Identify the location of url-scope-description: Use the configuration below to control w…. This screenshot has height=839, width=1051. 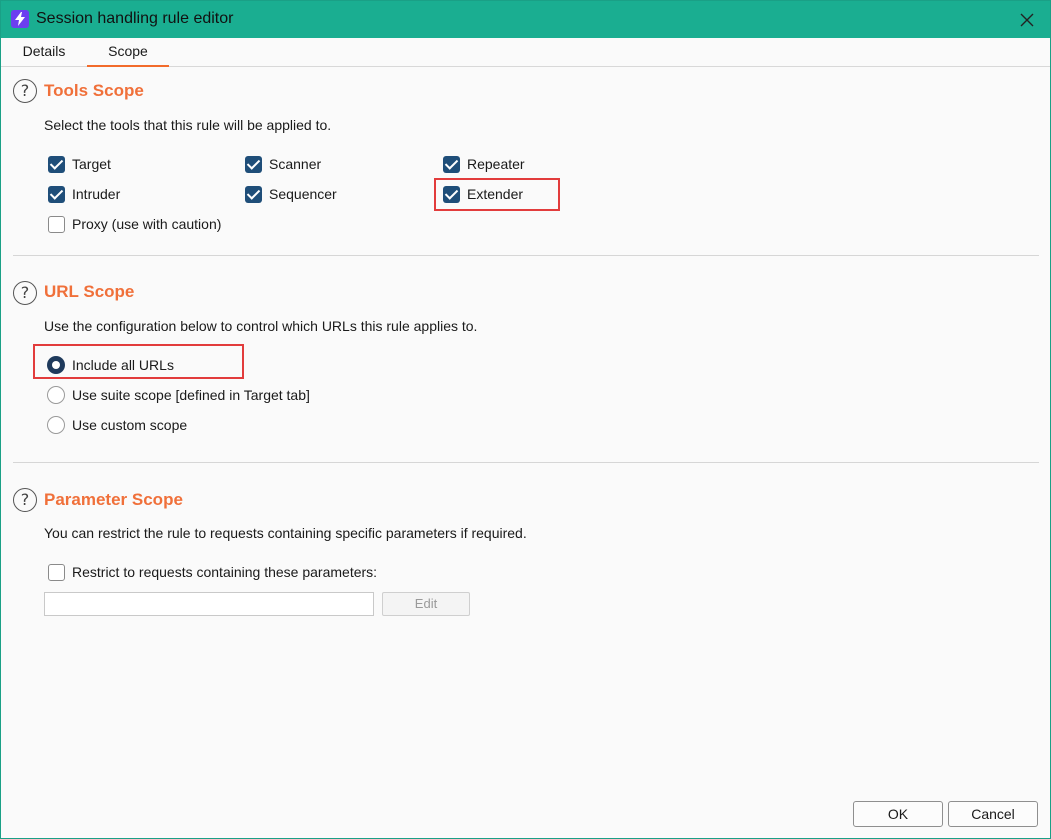
(261, 326).